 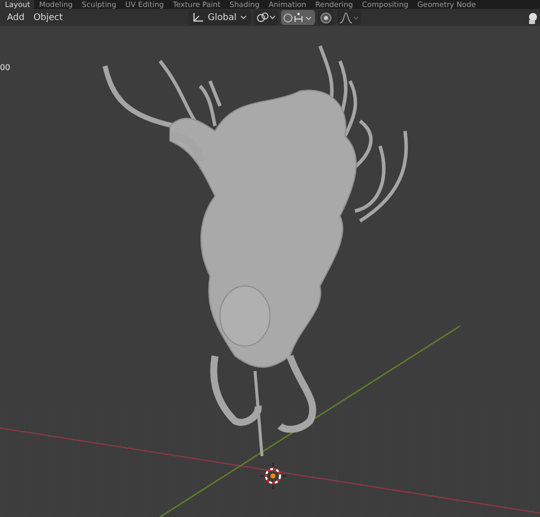 What do you see at coordinates (15, 17) in the screenshot?
I see `header-menu: Add` at bounding box center [15, 17].